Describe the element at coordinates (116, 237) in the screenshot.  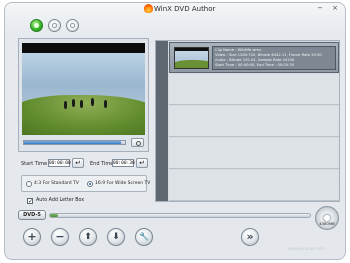
I see `move-down-button: ⬇` at that location.